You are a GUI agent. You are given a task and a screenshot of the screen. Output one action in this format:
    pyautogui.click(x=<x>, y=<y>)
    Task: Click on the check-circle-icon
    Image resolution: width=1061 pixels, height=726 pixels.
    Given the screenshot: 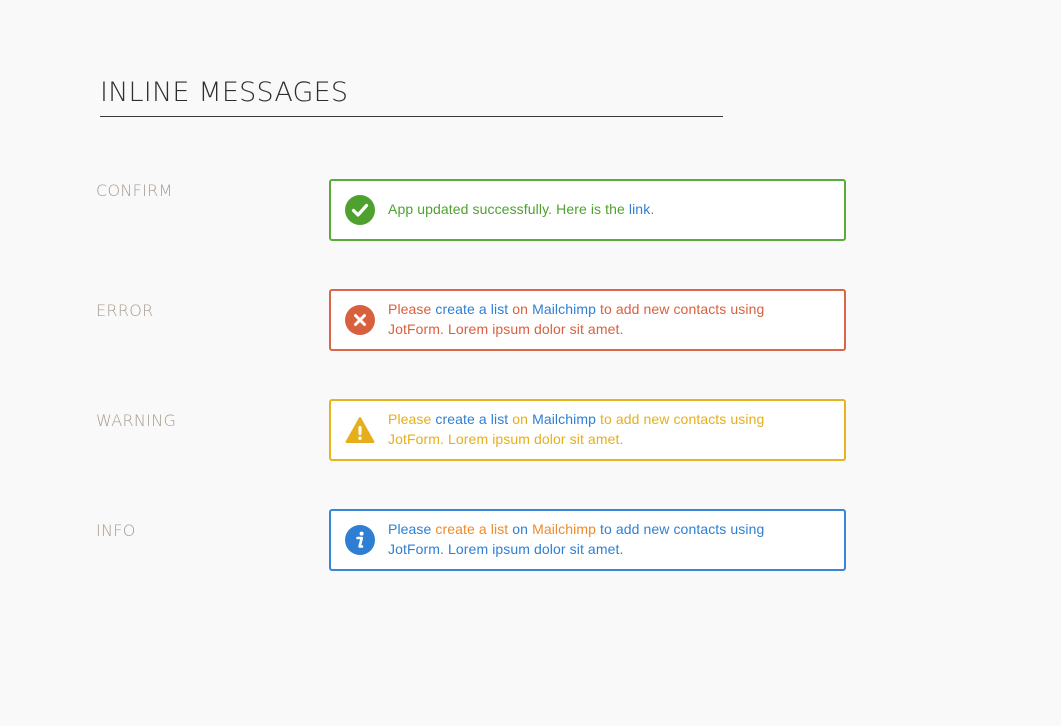 What is the action you would take?
    pyautogui.click(x=360, y=210)
    